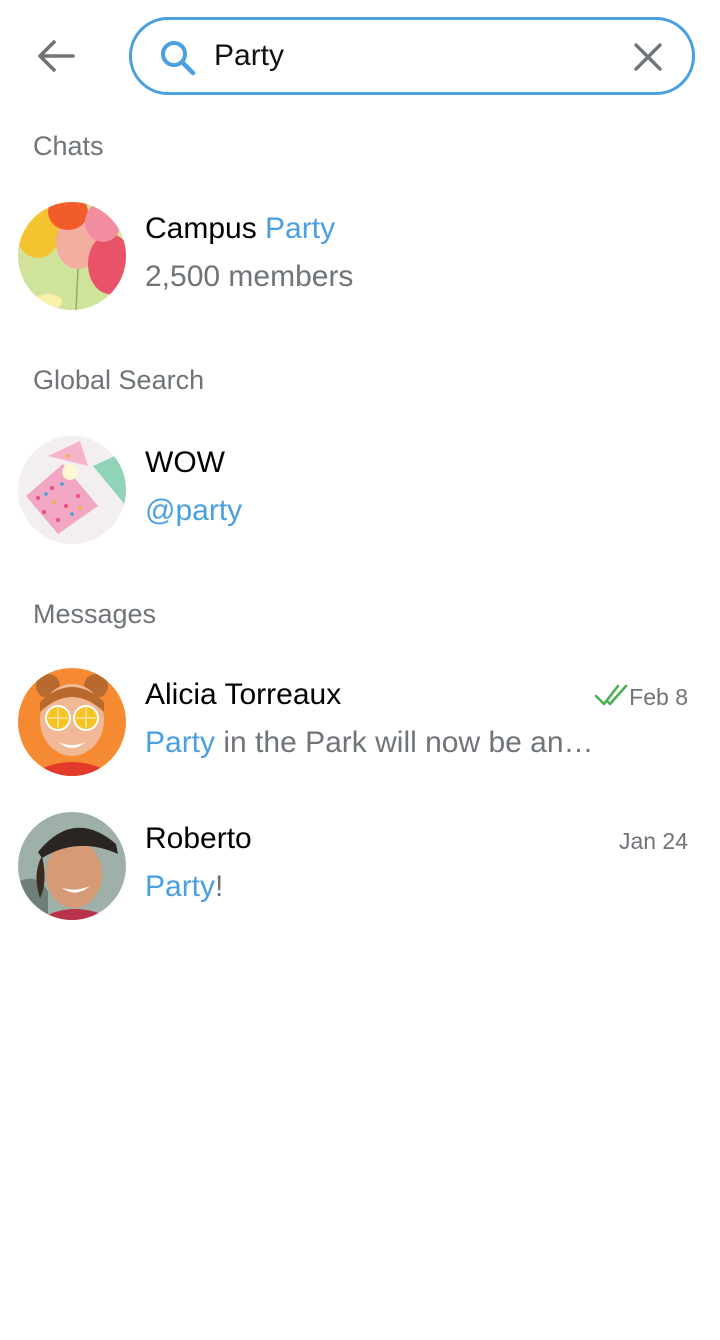  I want to click on message-preview-rest: !, so click(219, 886).